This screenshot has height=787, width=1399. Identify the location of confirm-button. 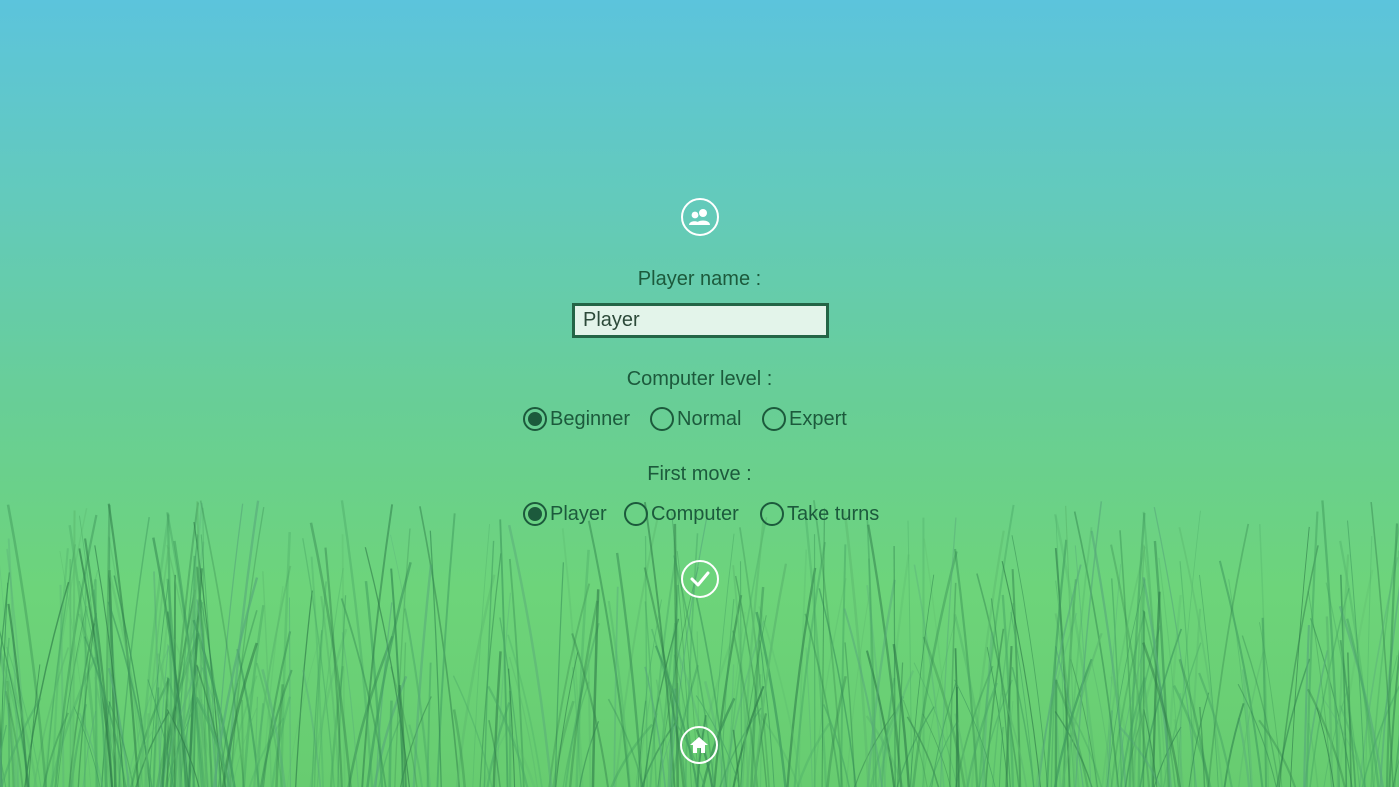
(700, 579).